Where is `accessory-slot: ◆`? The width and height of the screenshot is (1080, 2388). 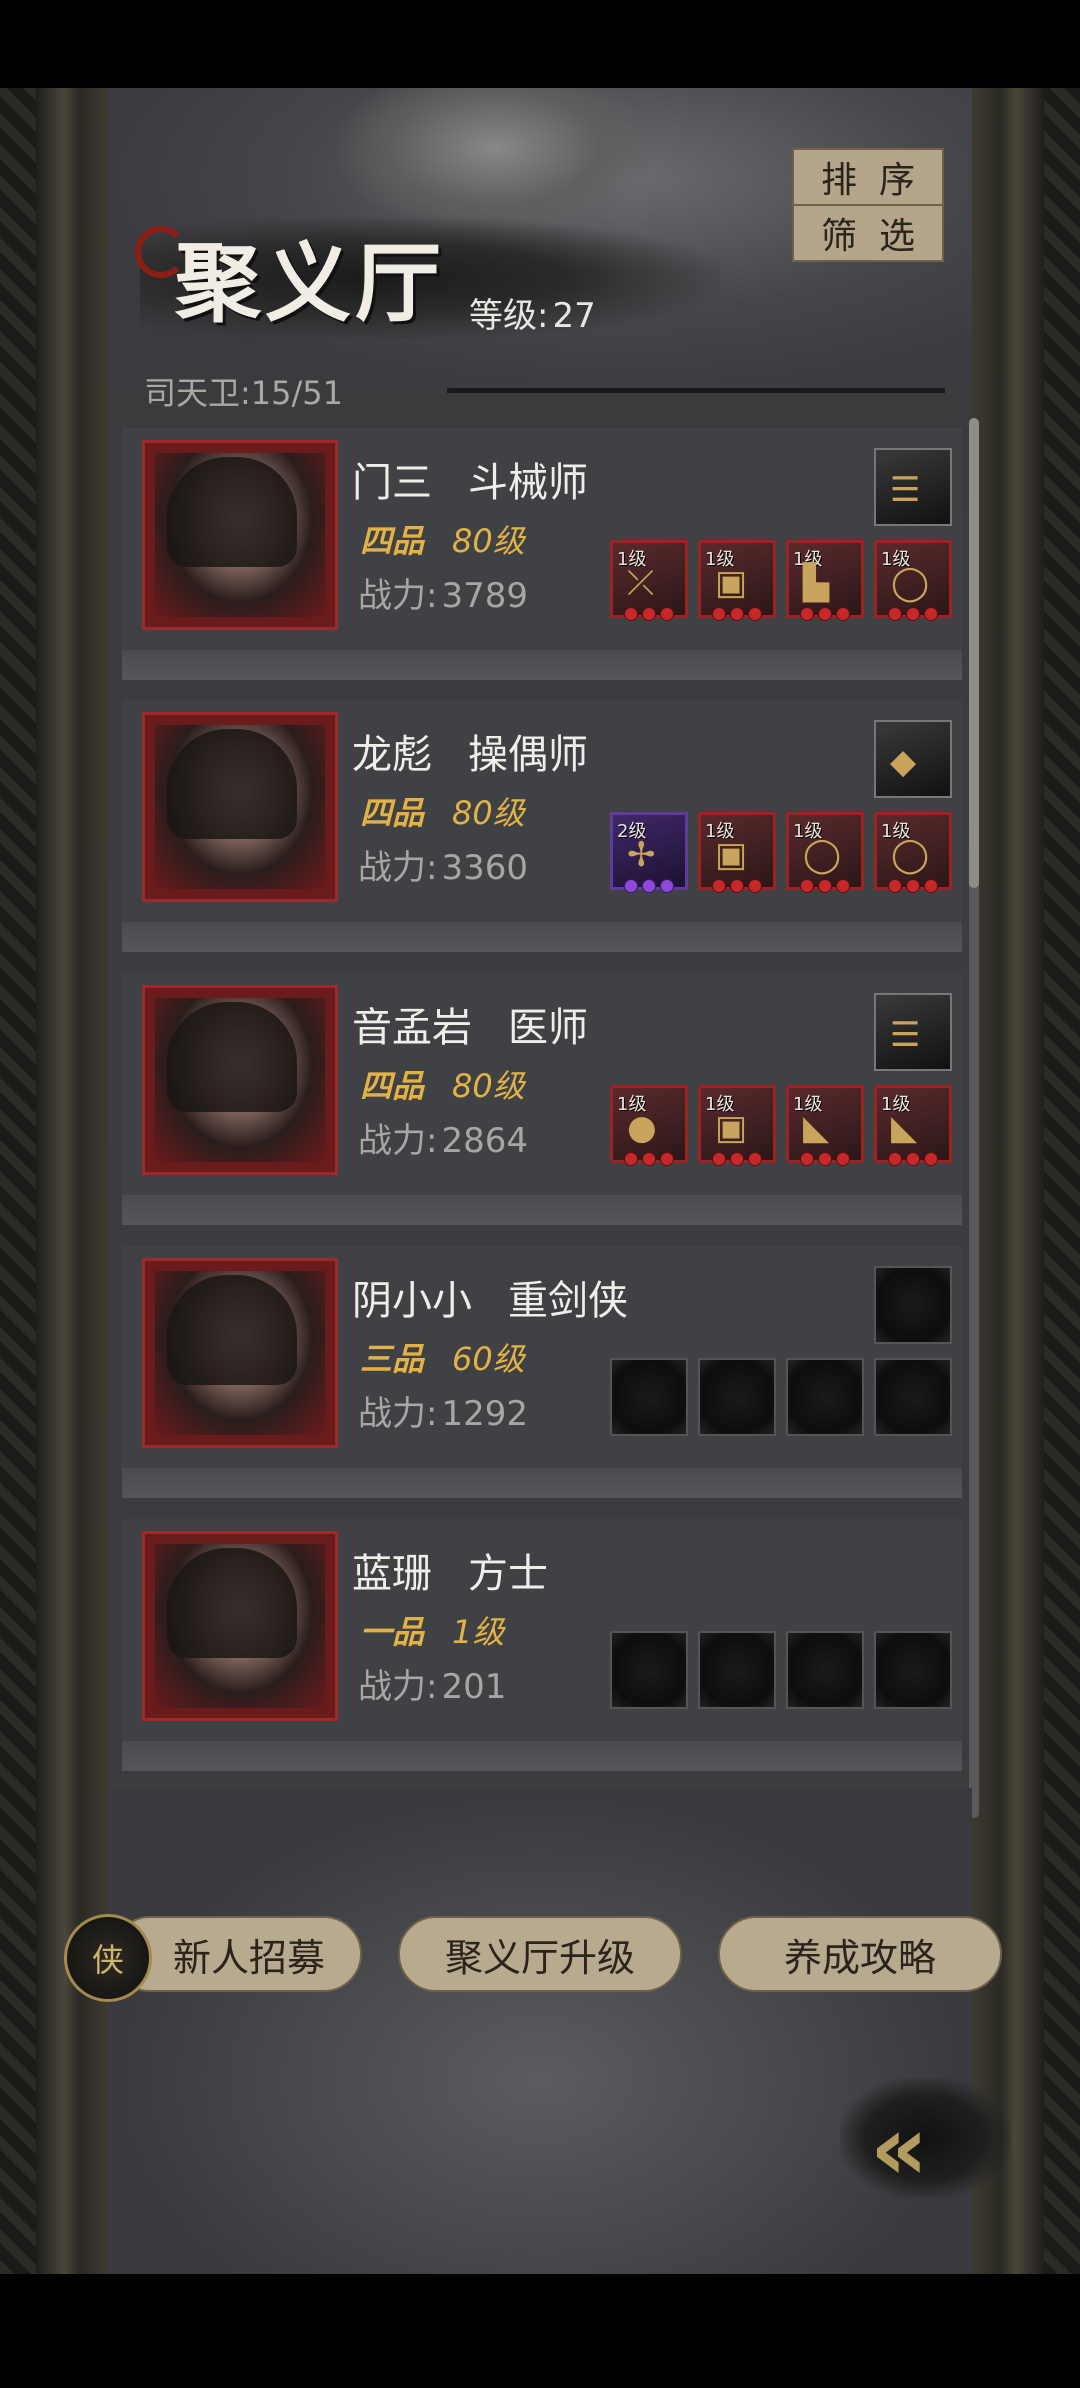
accessory-slot: ◆ is located at coordinates (913, 759).